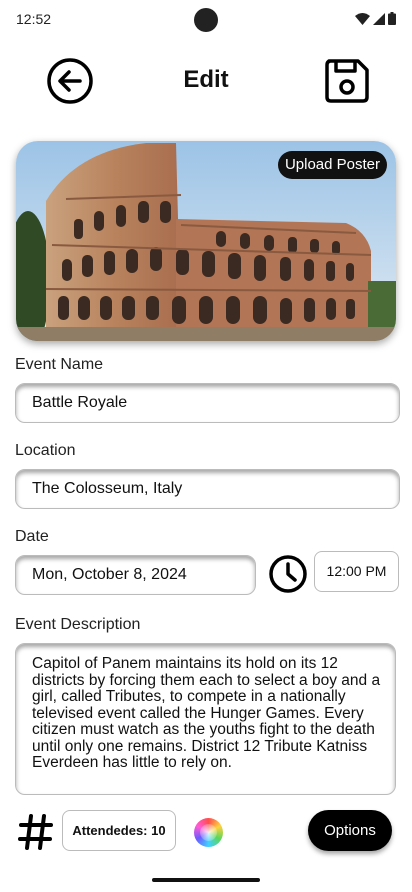 The image size is (412, 892). Describe the element at coordinates (362, 18) in the screenshot. I see `wifi-icon` at that location.